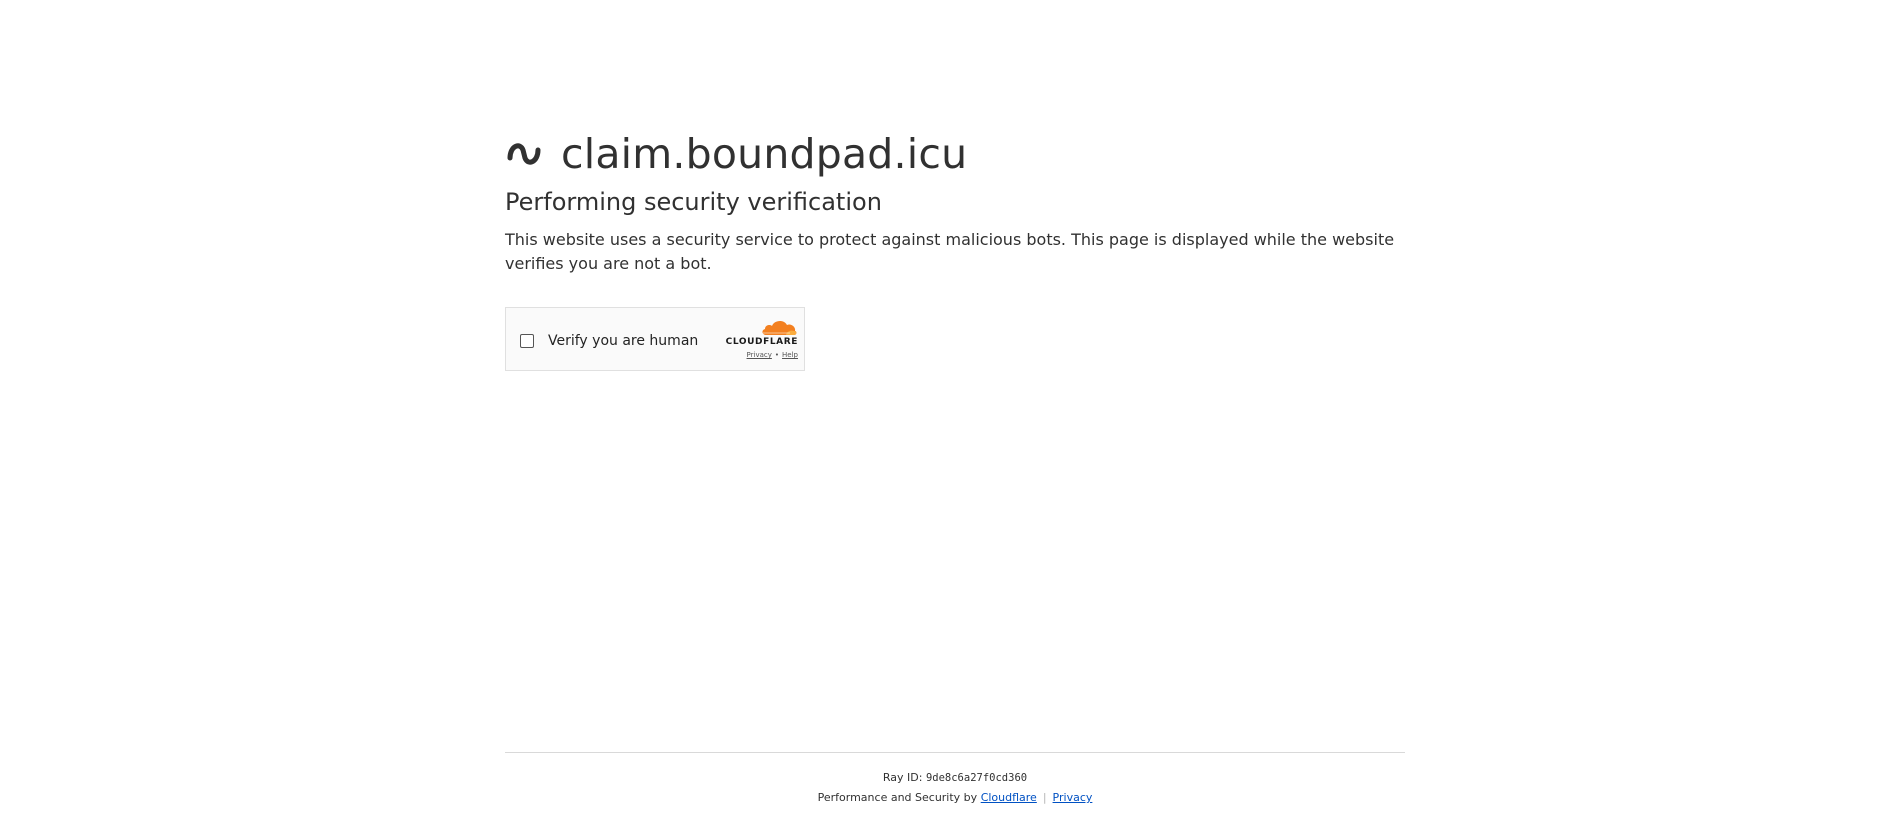 The height and width of the screenshot is (818, 1902). I want to click on performance-text: Performance and Security by, so click(897, 797).